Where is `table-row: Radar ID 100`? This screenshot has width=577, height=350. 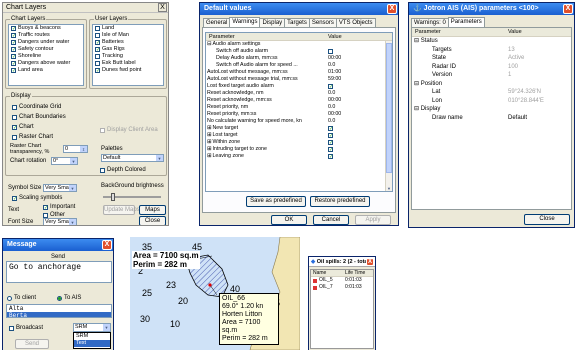 table-row: Radar ID 100 is located at coordinates (491, 67).